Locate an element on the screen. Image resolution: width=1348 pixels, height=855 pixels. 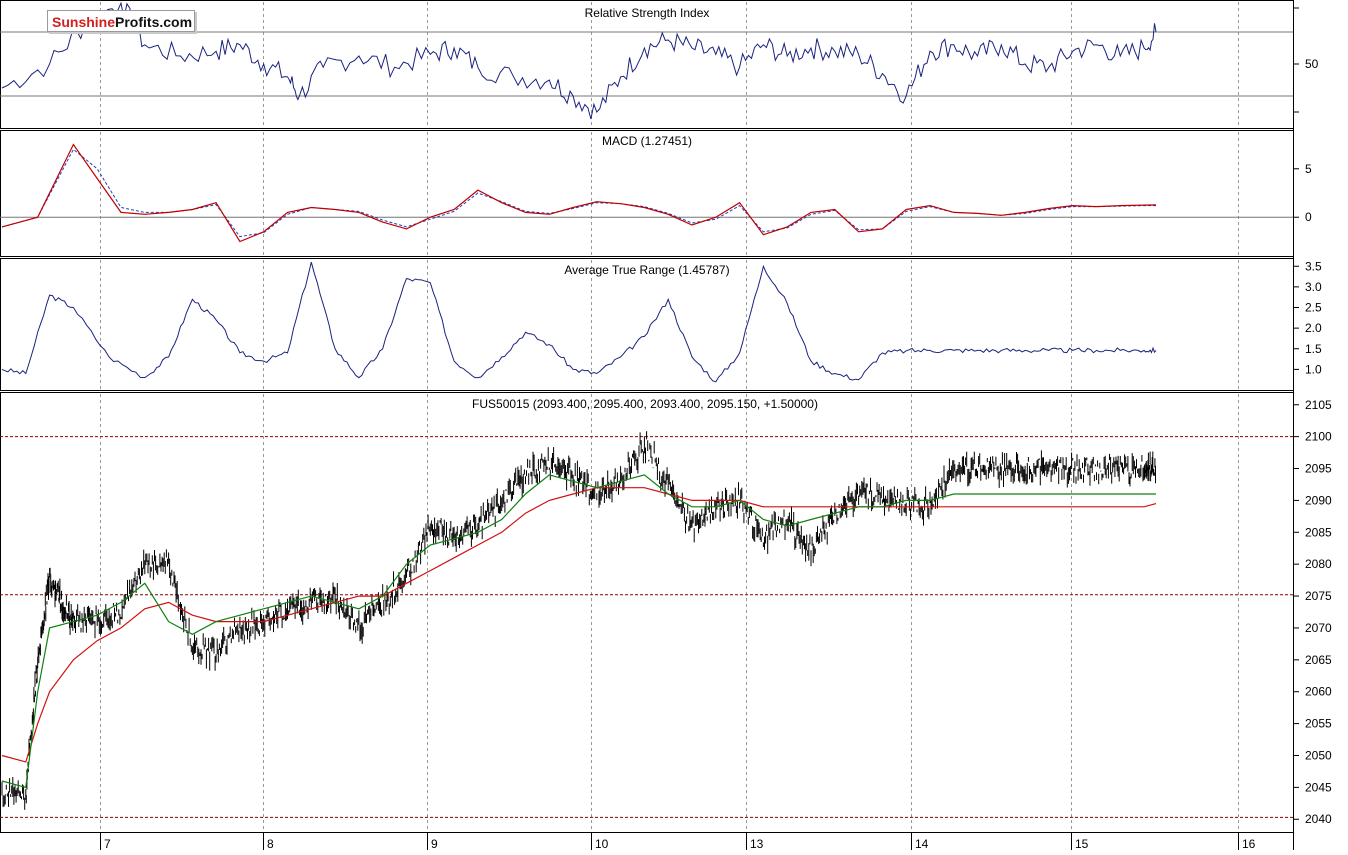
x-tick-label-9: 9 is located at coordinates (434, 843).